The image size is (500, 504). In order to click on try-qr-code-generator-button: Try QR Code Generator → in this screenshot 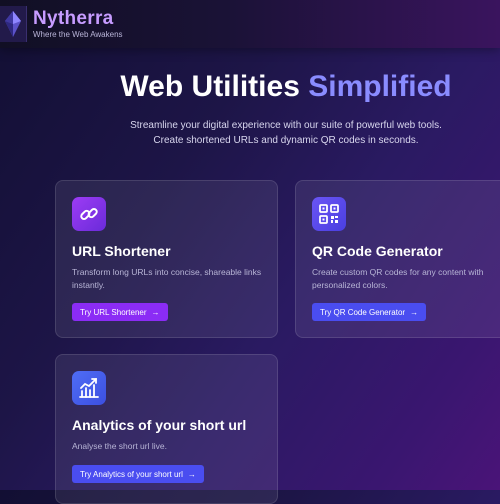, I will do `click(369, 312)`.